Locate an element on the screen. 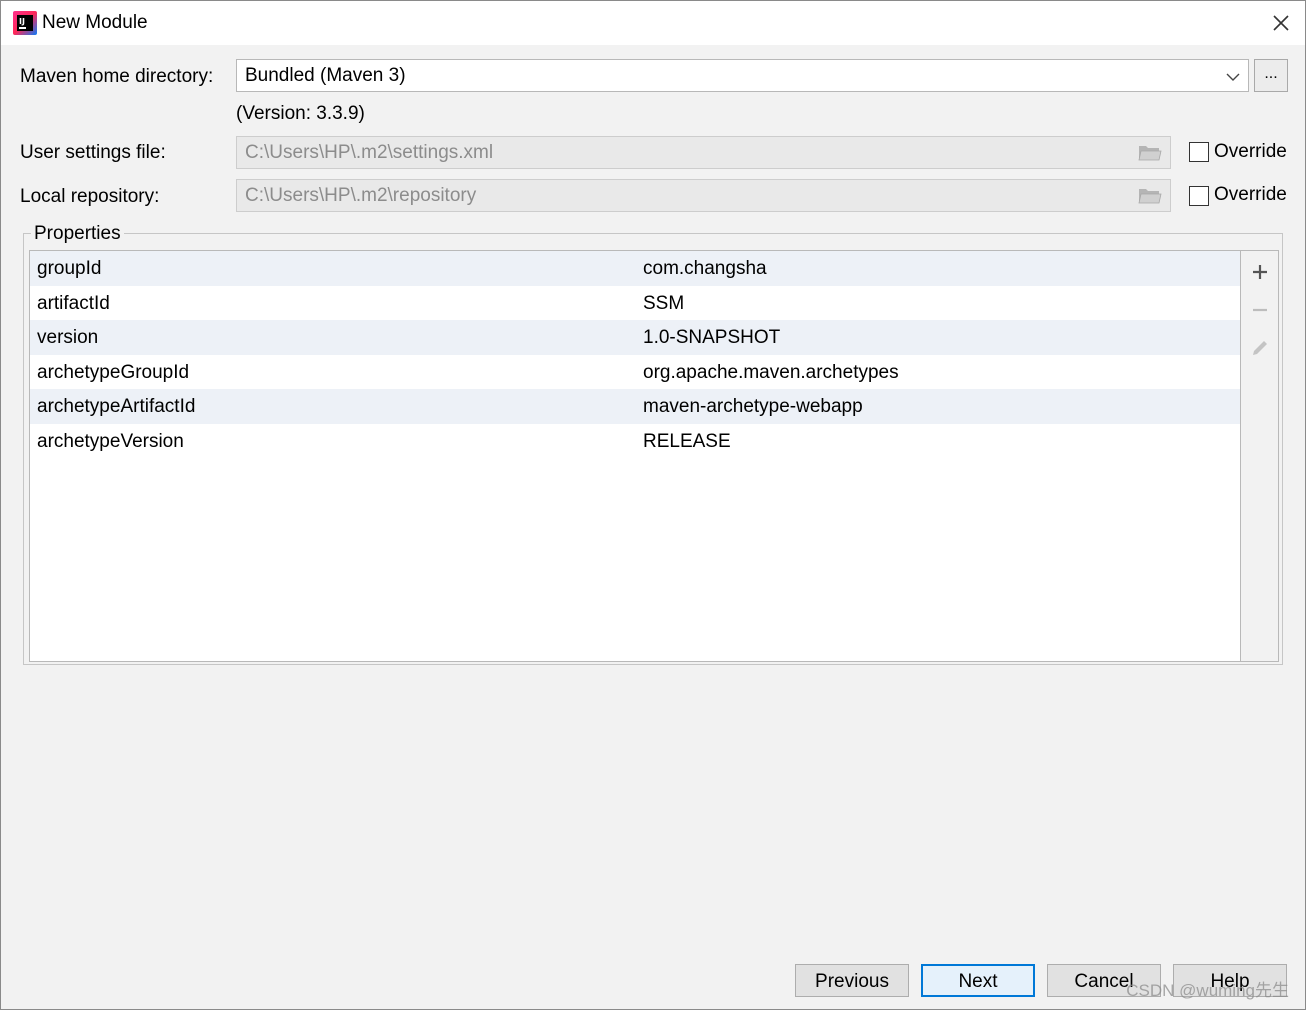 The width and height of the screenshot is (1306, 1010). property-key: archetypeGroupId is located at coordinates (113, 372).